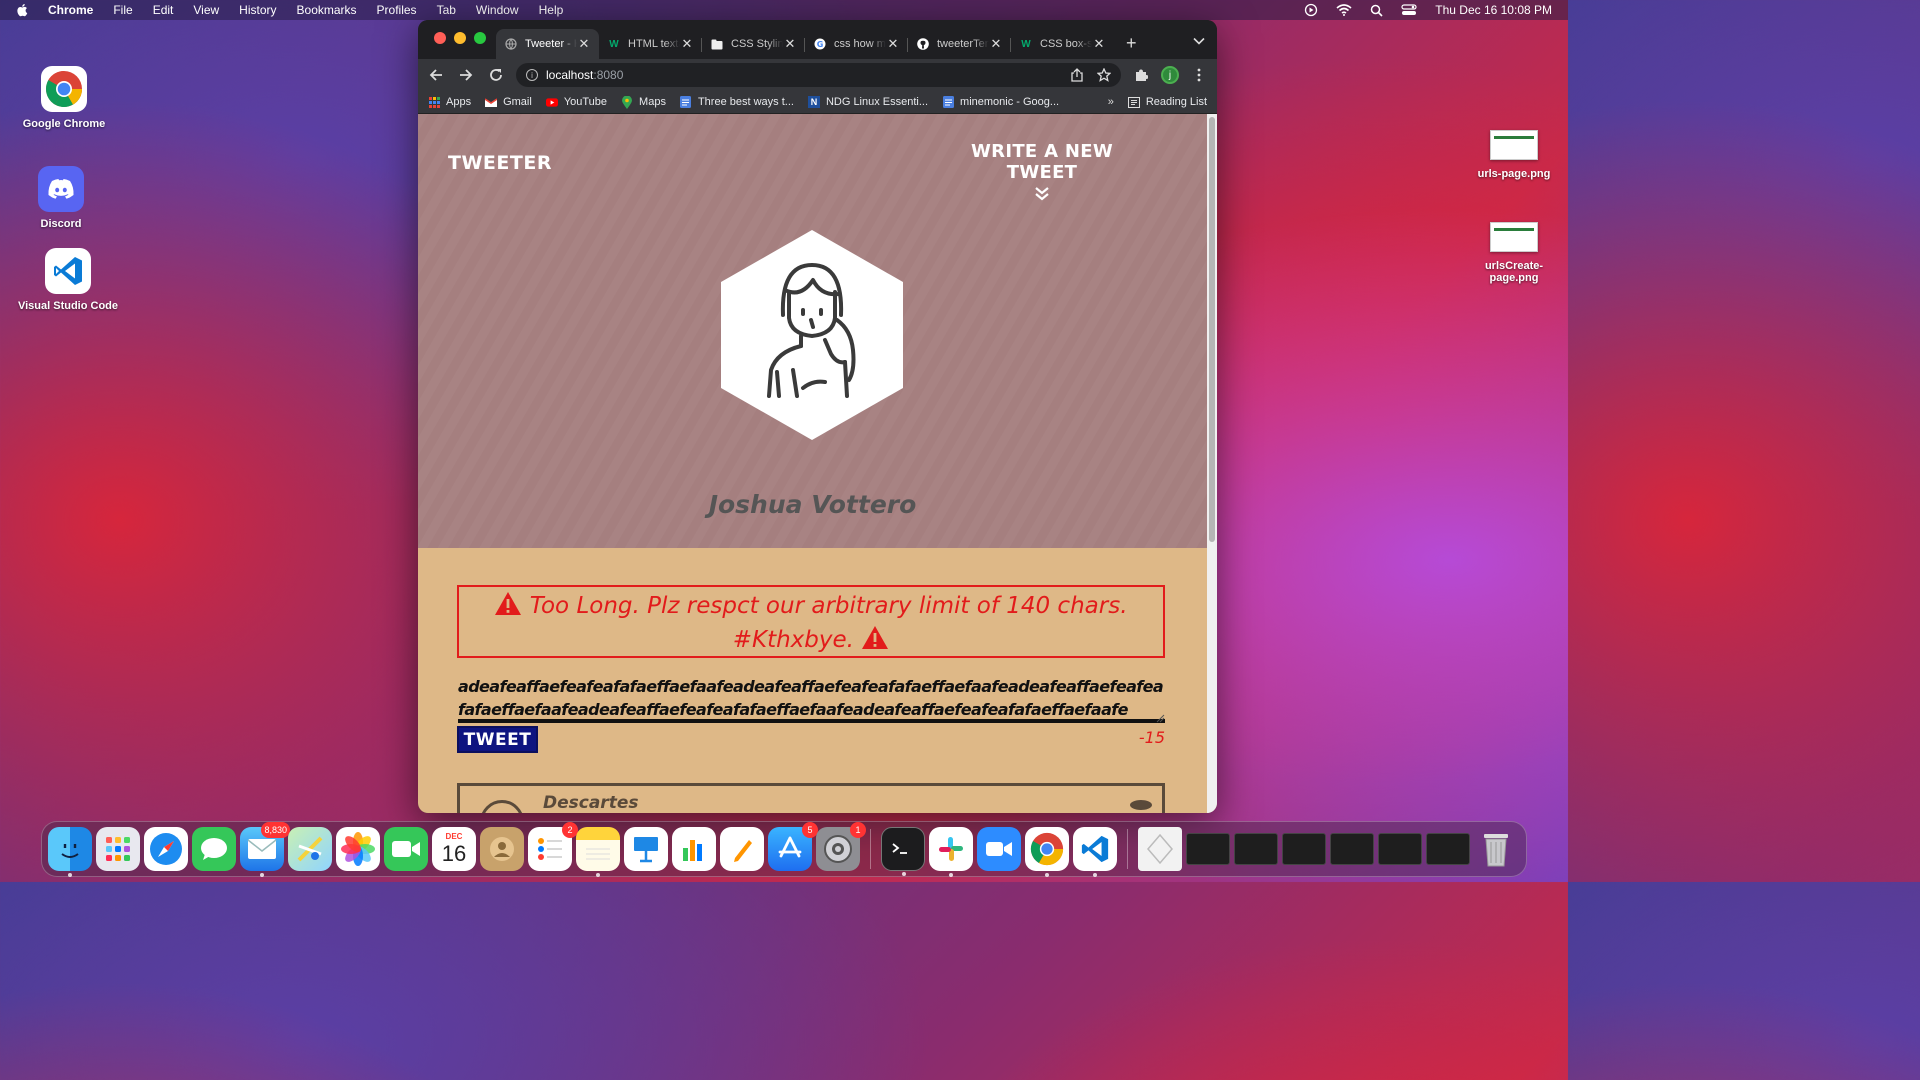 The image size is (1920, 1080). I want to click on dock-messages, so click(214, 849).